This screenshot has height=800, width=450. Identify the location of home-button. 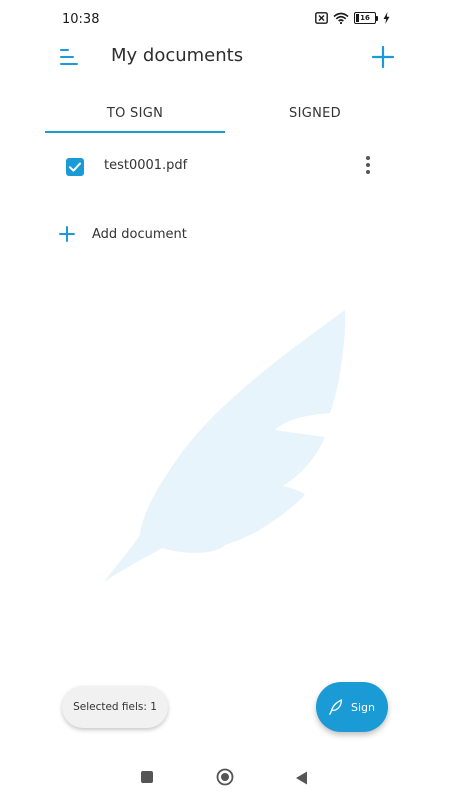
(225, 779).